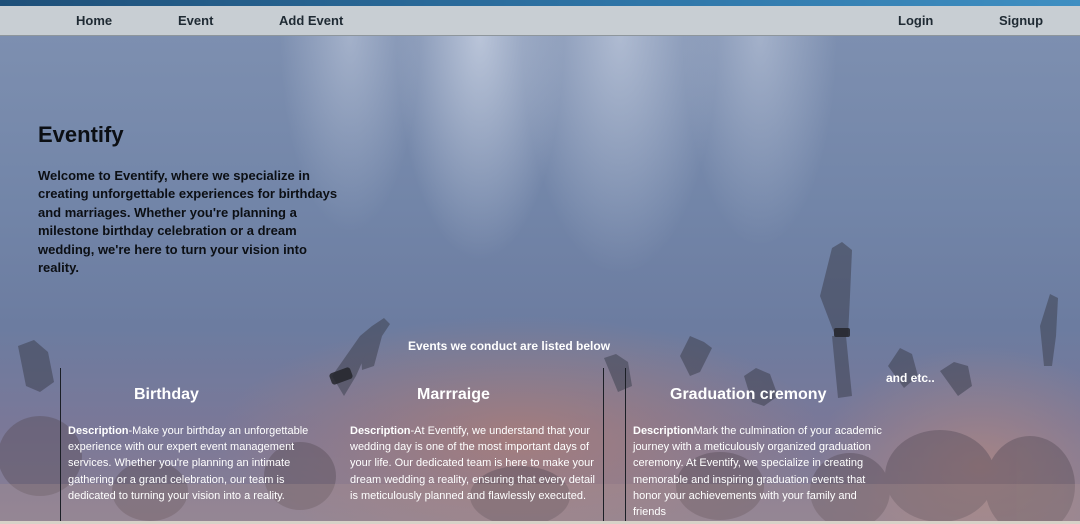 The height and width of the screenshot is (524, 1080). I want to click on events-caption: Events we conduct are listed below, so click(509, 346).